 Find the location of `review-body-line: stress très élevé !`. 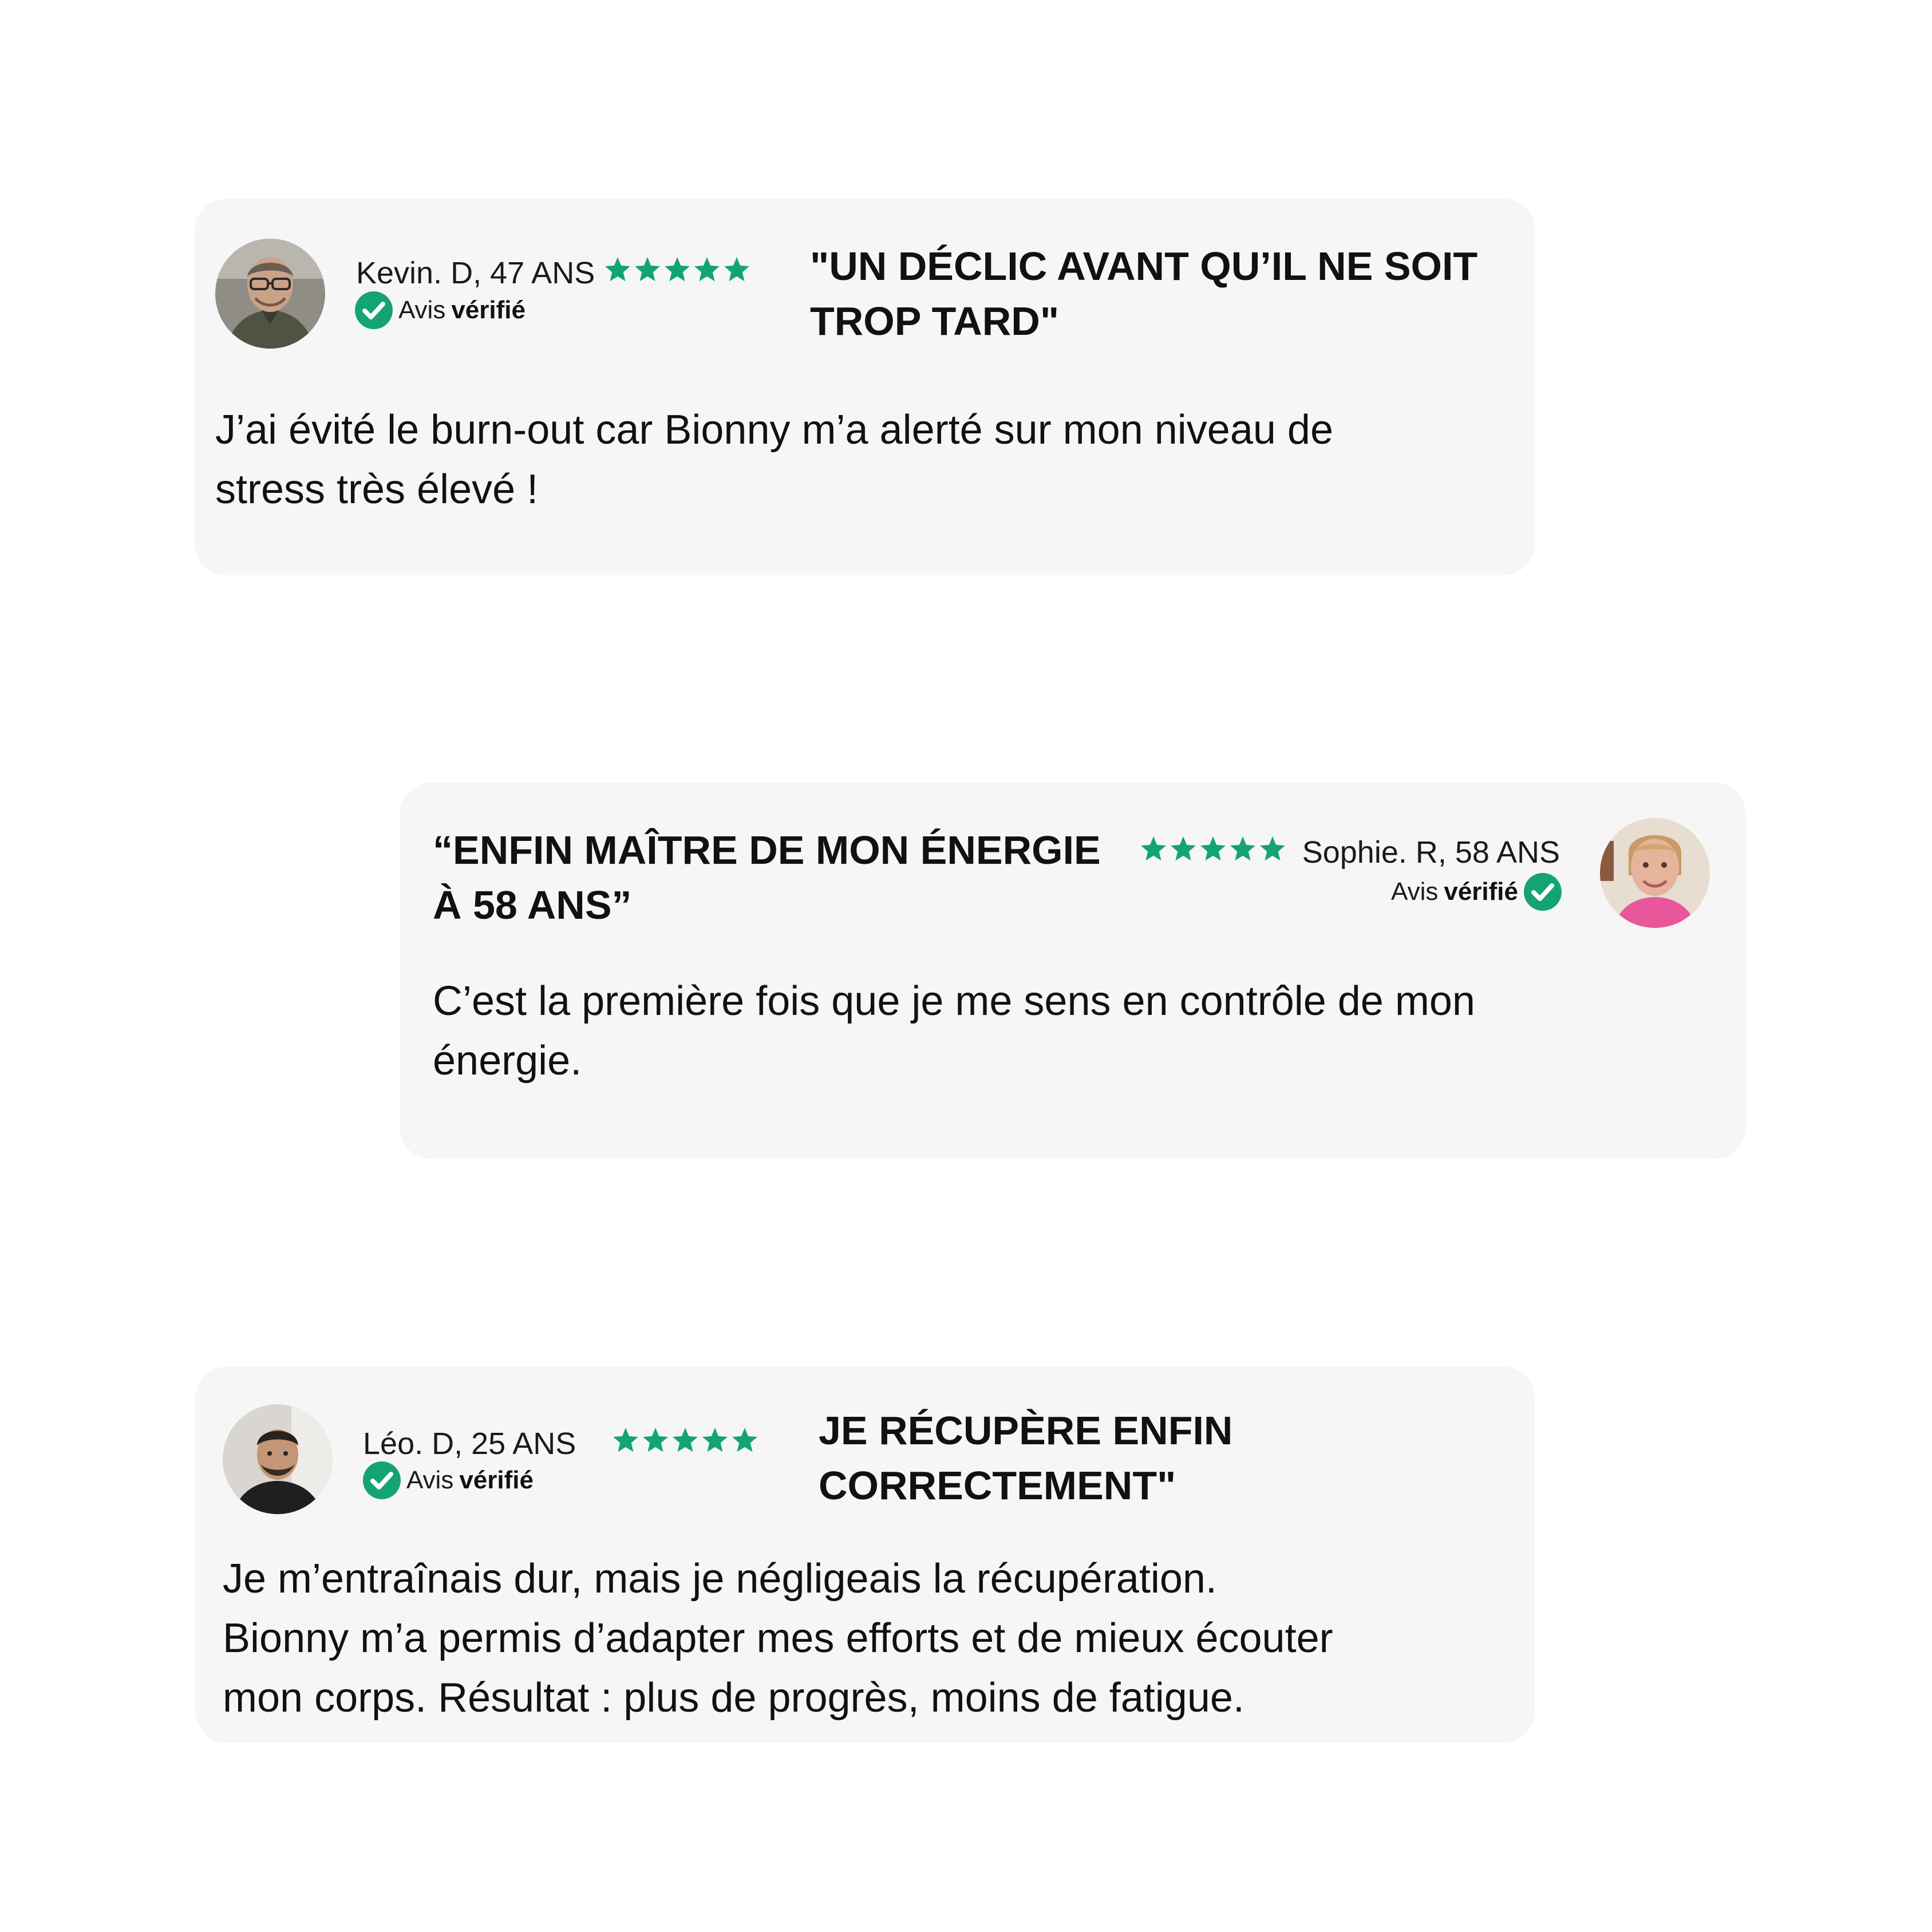

review-body-line: stress très élevé ! is located at coordinates (377, 489).